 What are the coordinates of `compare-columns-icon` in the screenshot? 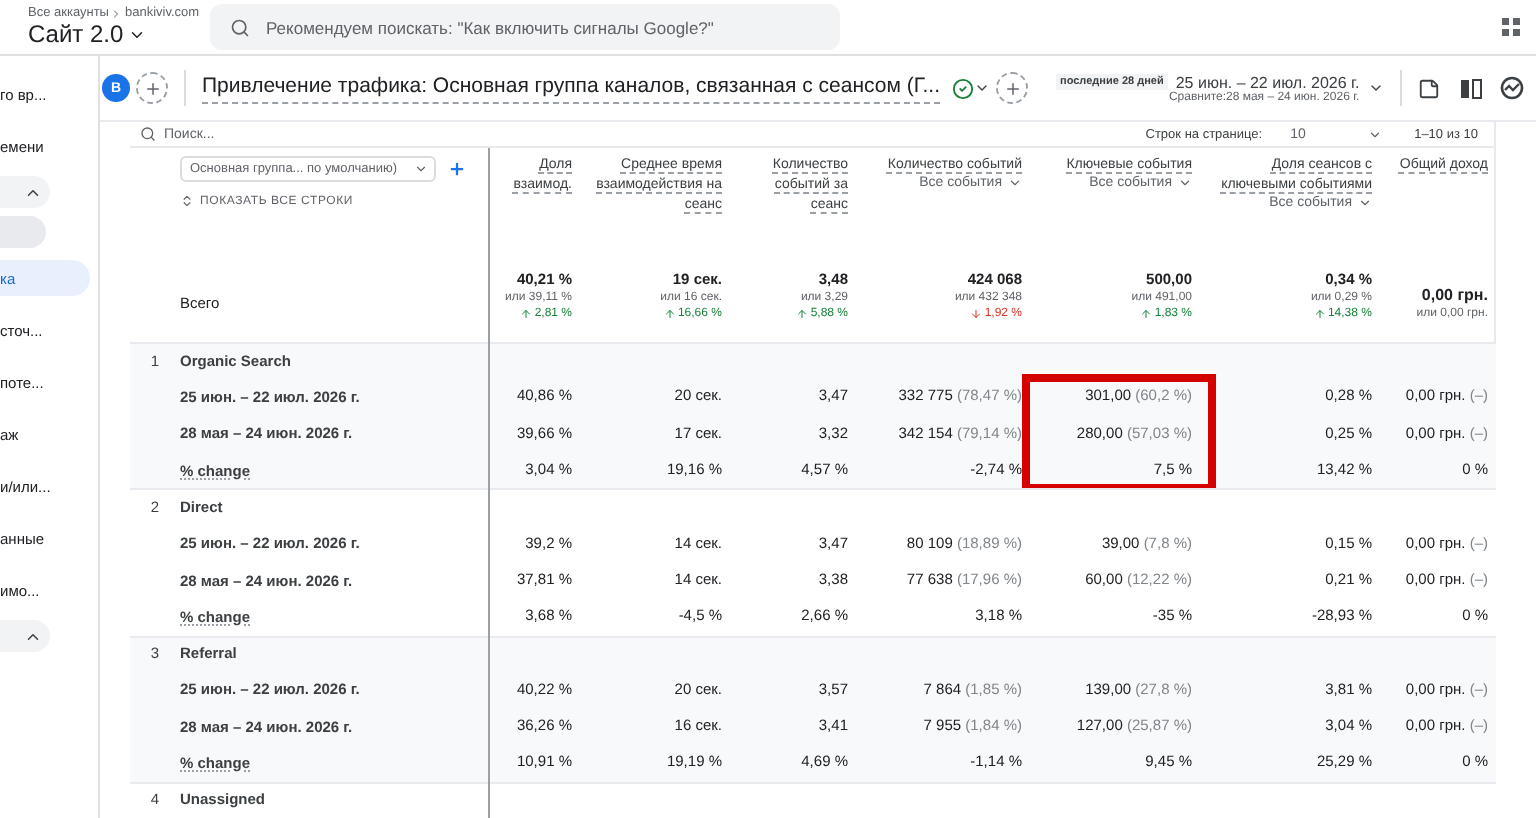 It's located at (1470, 88).